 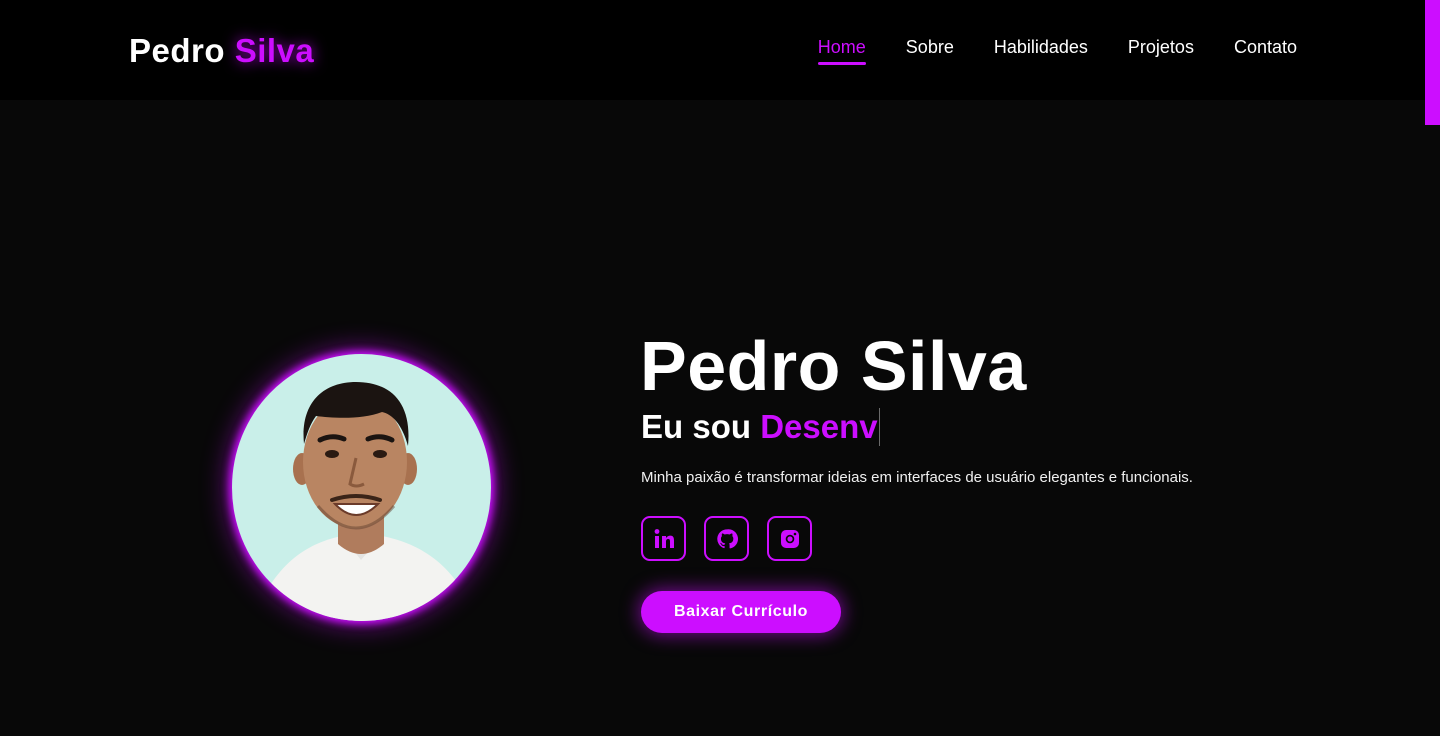 What do you see at coordinates (930, 49) in the screenshot?
I see `nav-sobre: Sobre` at bounding box center [930, 49].